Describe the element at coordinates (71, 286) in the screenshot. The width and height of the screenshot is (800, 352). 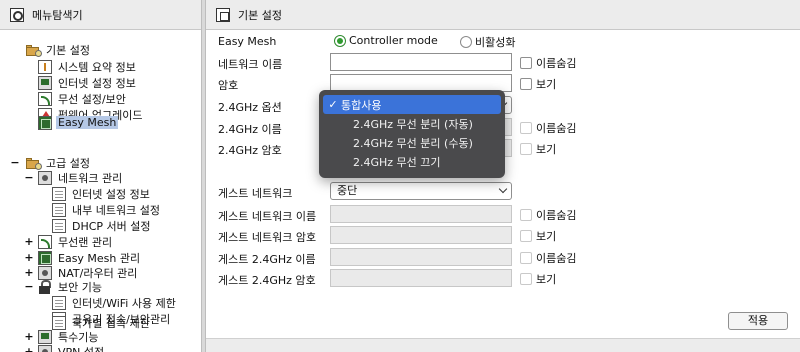
I see `tree-security: 보안 기능` at that location.